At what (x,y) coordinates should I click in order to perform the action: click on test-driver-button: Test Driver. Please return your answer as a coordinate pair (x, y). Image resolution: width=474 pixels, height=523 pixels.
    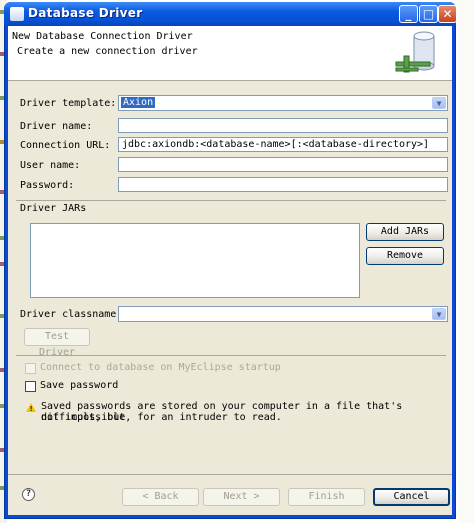
    Looking at the image, I should click on (57, 343).